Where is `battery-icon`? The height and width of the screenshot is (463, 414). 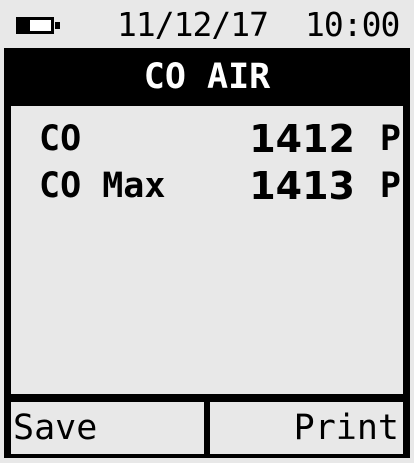
battery-icon is located at coordinates (38, 25).